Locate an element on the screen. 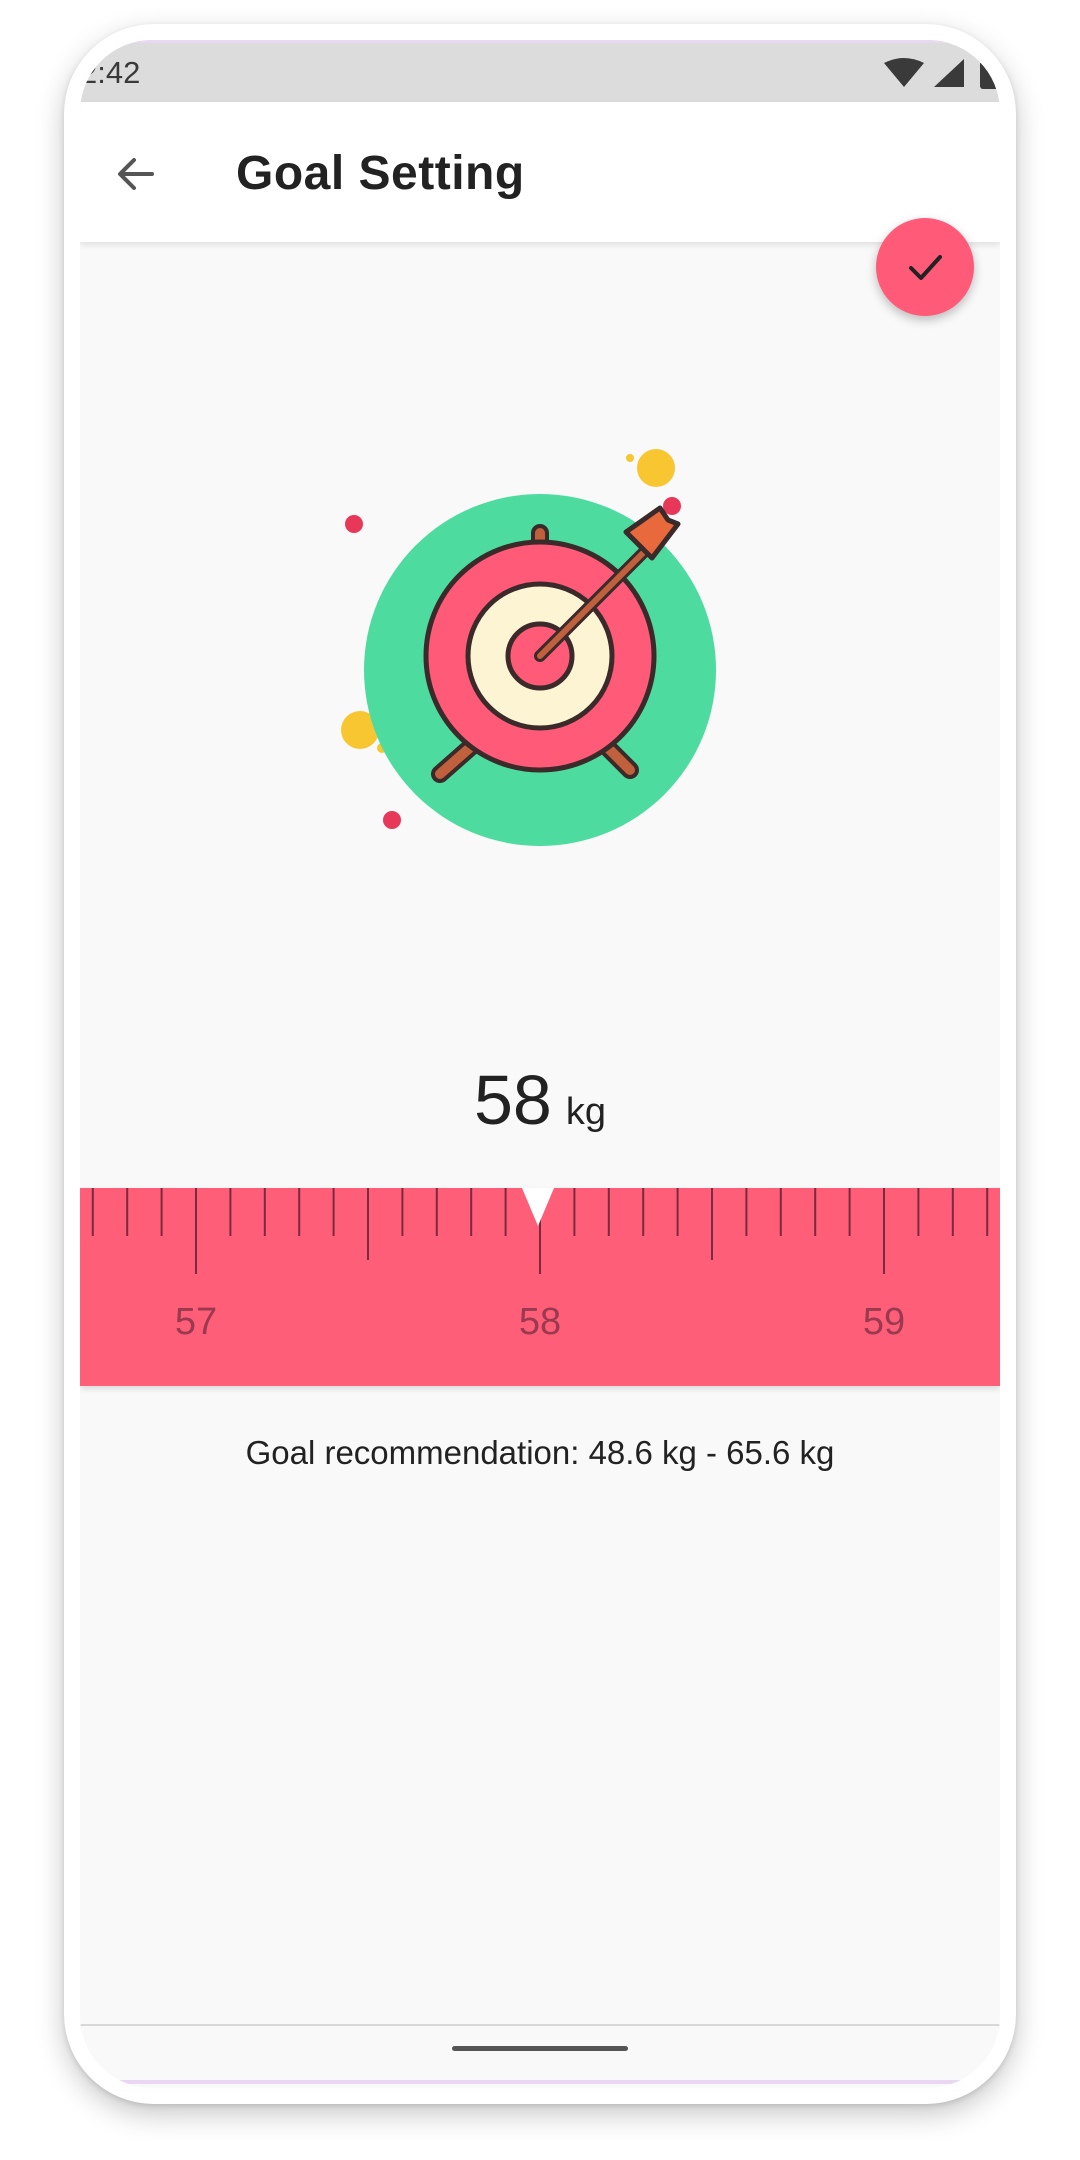 This screenshot has width=1080, height=2160. navbar-divider is located at coordinates (540, 2025).